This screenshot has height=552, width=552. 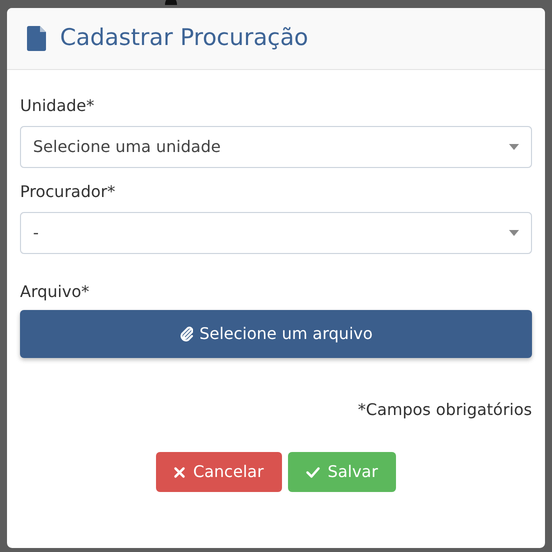 I want to click on dialog-title: Cadastrar Procuração, so click(x=184, y=39).